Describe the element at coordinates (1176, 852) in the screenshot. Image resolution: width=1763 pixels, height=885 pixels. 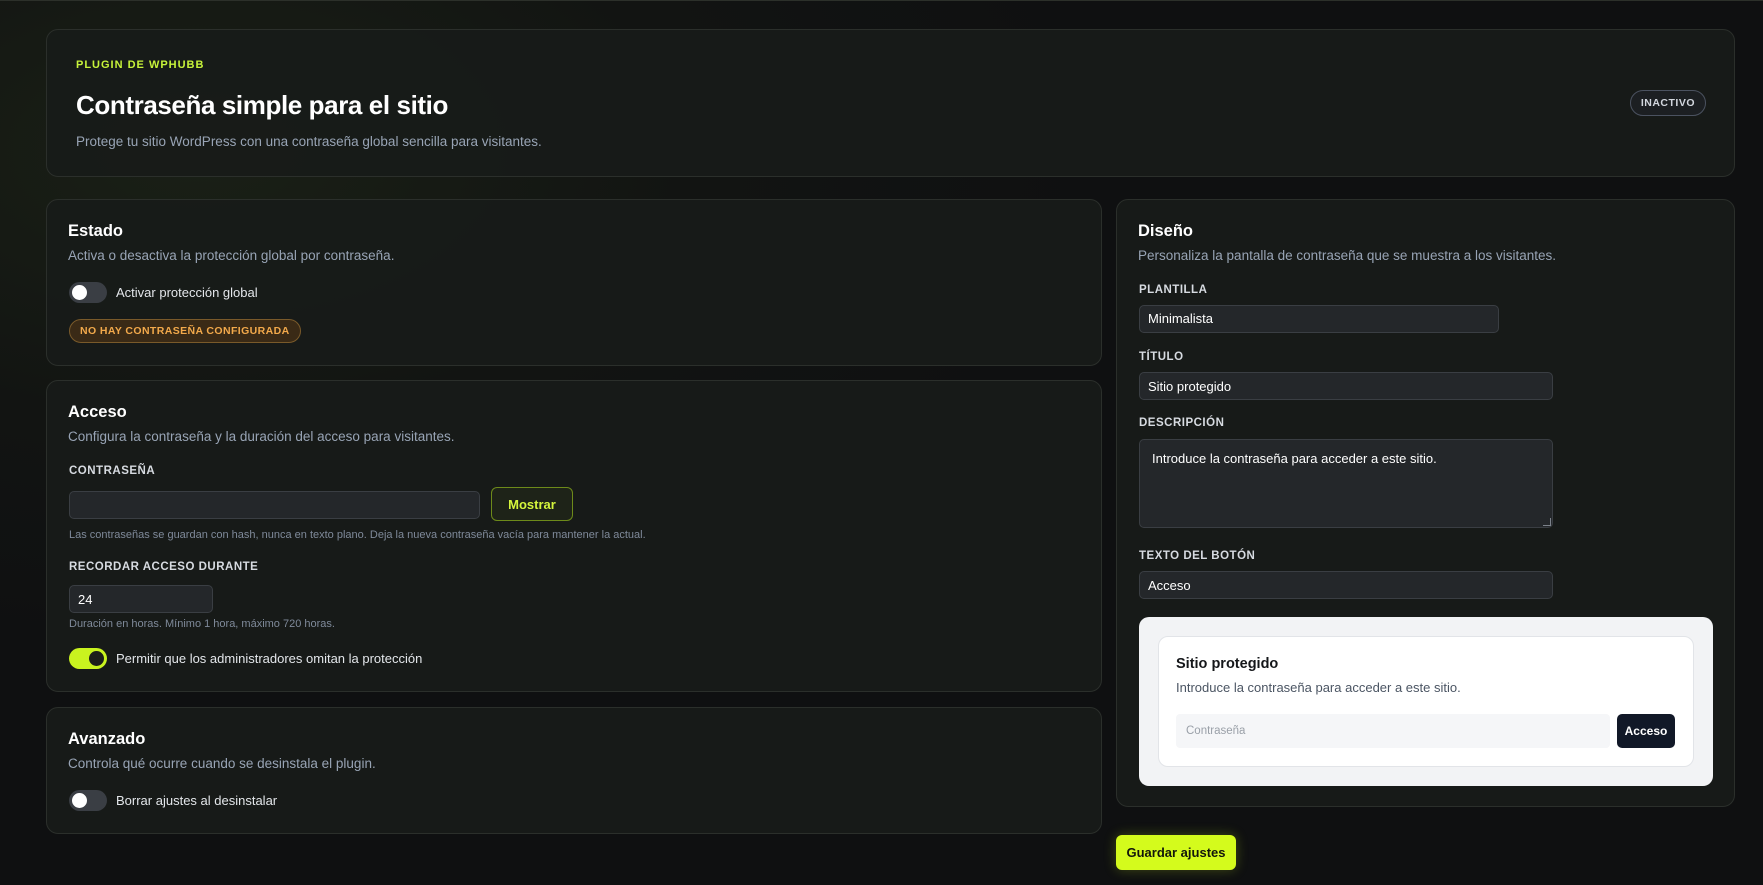
I see `save-settings-button: Guardar ajustes` at that location.